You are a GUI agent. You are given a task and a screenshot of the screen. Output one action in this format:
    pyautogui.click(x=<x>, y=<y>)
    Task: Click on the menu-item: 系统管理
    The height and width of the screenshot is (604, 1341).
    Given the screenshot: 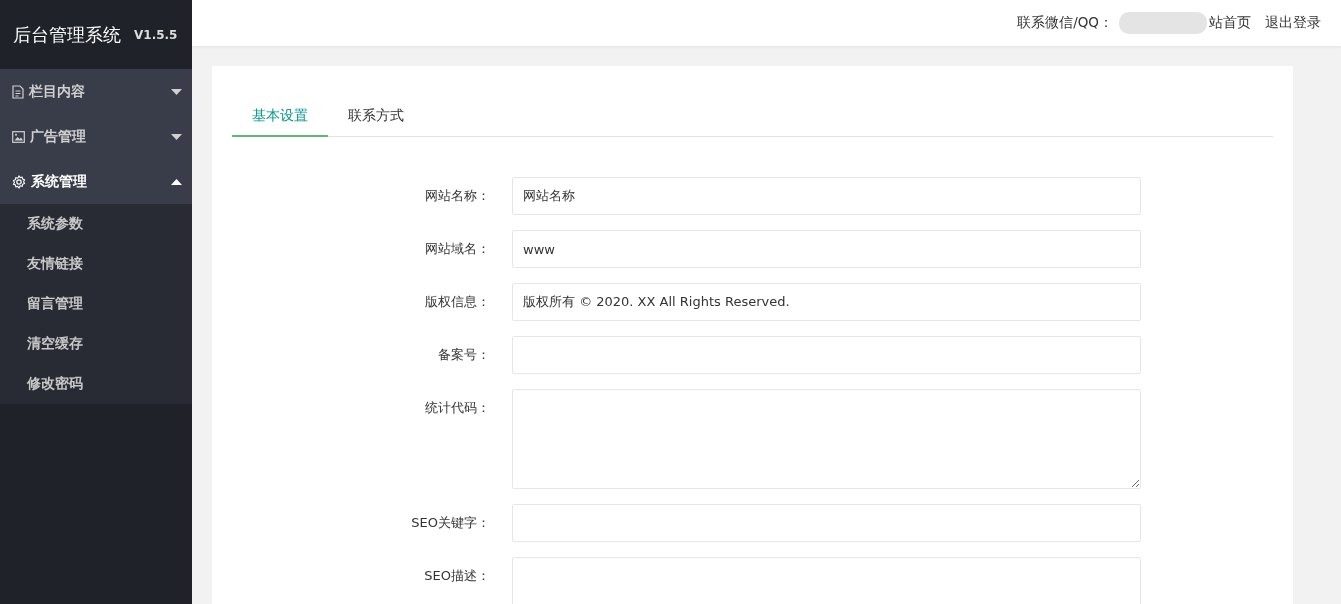 What is the action you would take?
    pyautogui.click(x=96, y=181)
    